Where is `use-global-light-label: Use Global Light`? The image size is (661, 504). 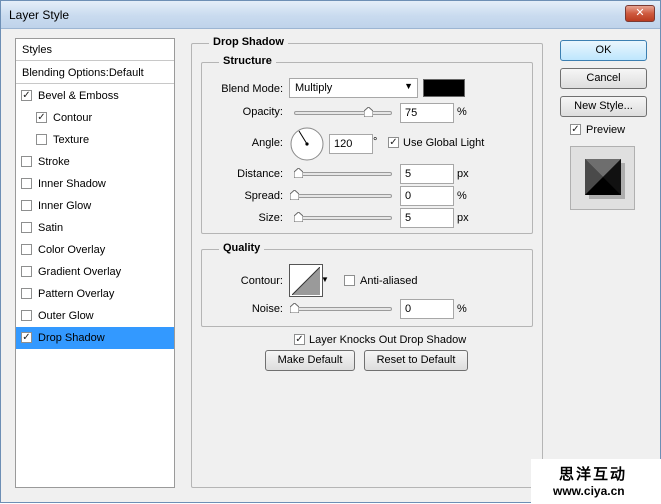 use-global-light-label: Use Global Light is located at coordinates (444, 143).